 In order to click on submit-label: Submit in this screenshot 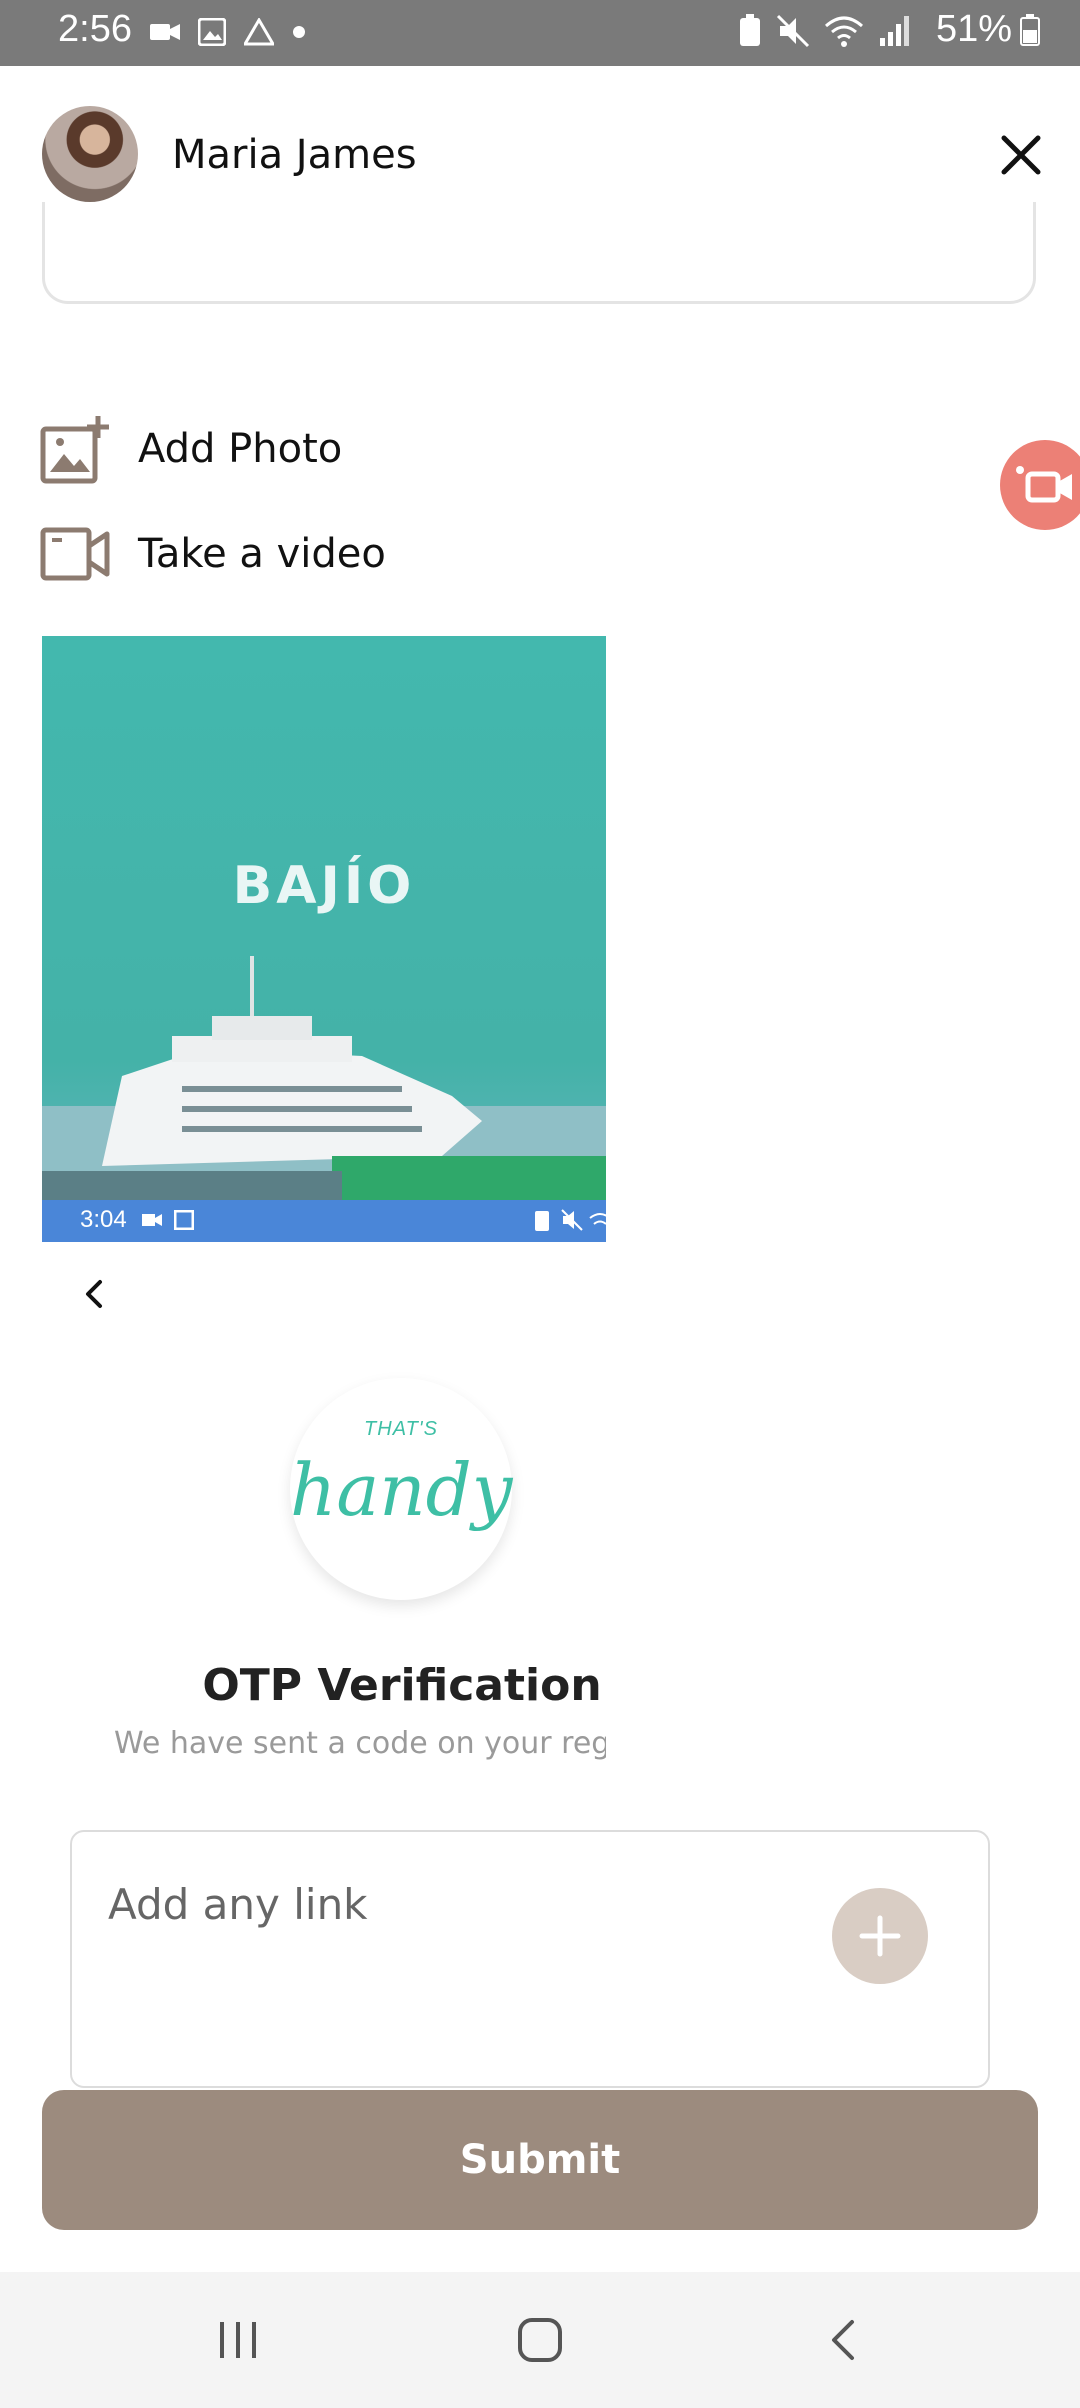, I will do `click(540, 2160)`.